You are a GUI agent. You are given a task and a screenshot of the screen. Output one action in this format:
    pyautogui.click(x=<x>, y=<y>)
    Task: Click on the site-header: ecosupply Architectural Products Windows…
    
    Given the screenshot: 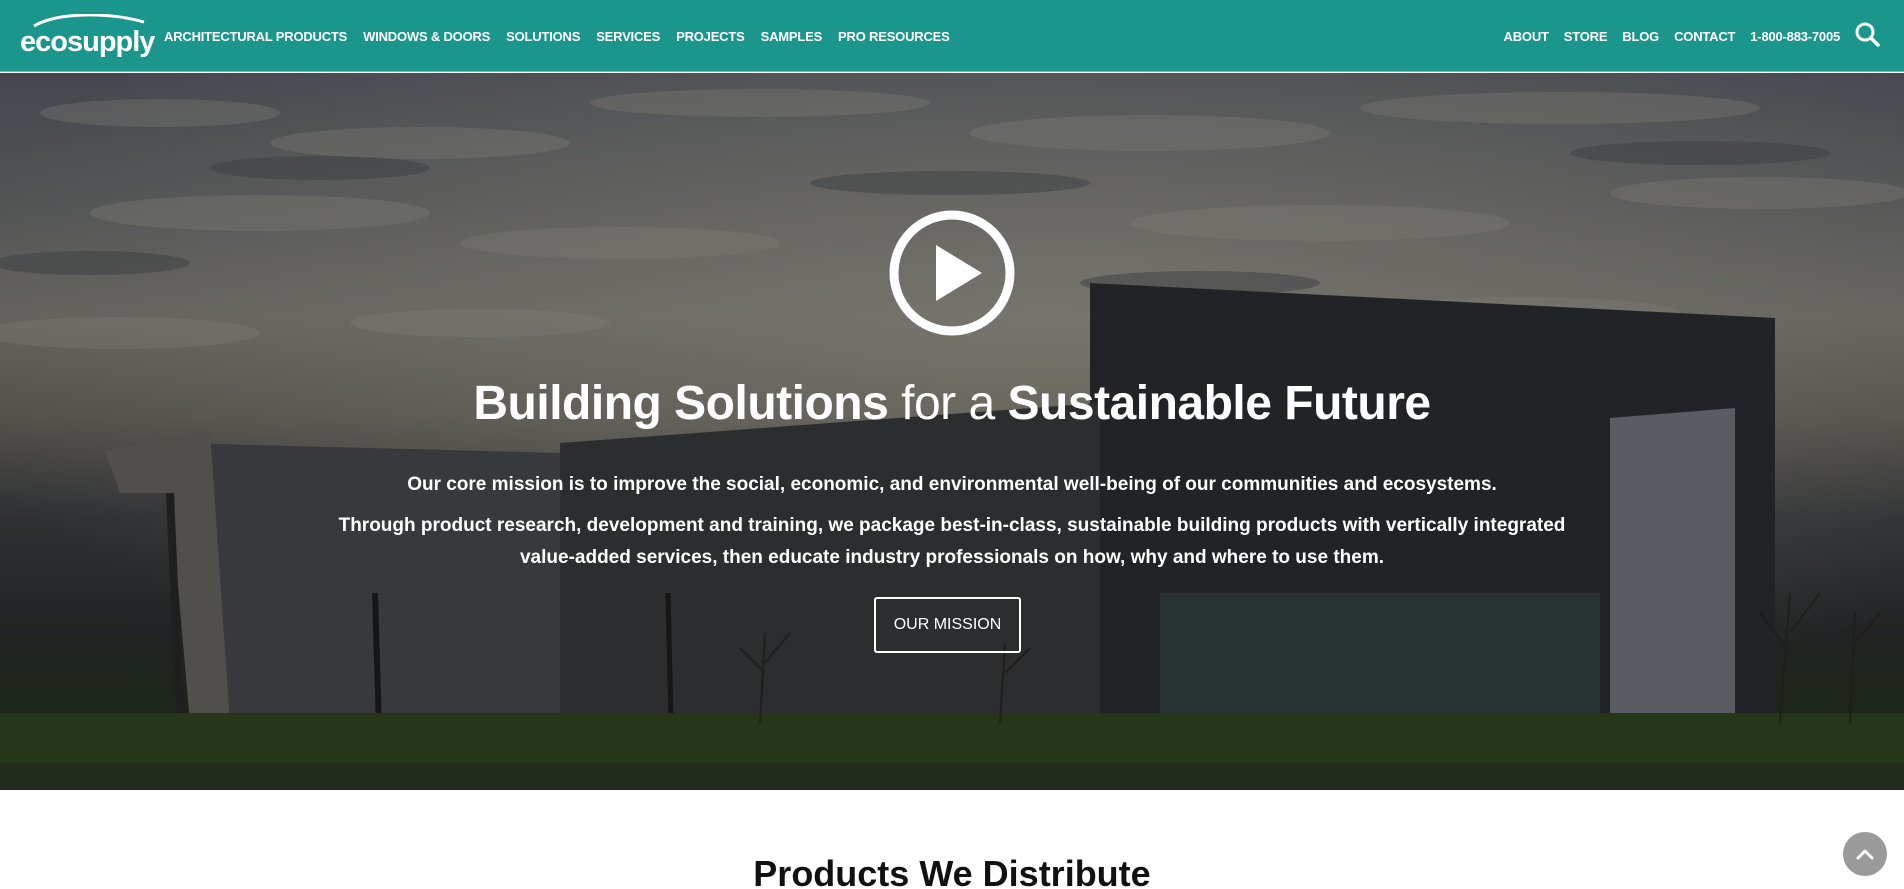 What is the action you would take?
    pyautogui.click(x=952, y=36)
    